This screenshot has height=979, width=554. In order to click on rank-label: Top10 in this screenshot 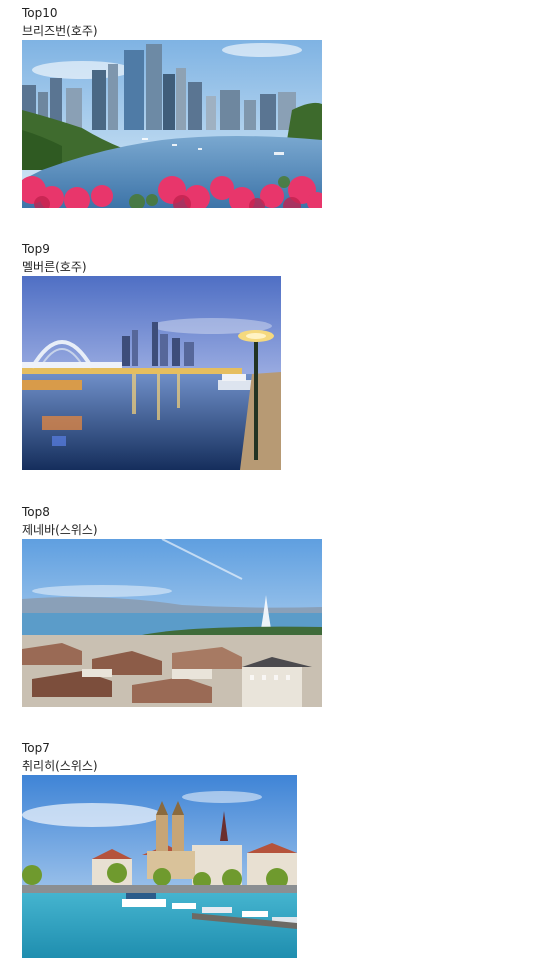, I will do `click(40, 13)`.